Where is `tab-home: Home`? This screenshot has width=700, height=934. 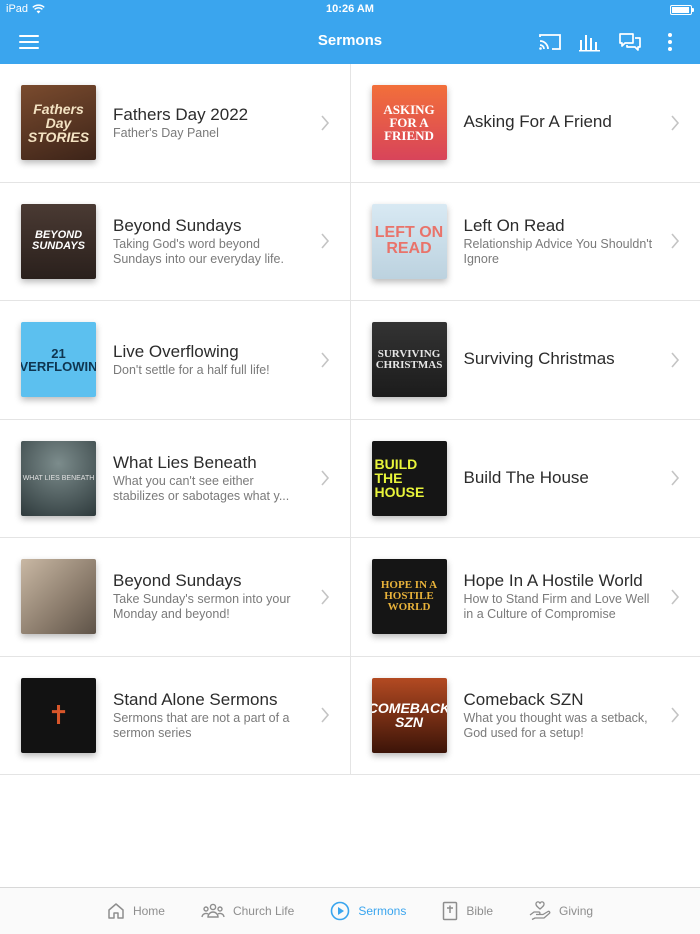
tab-home: Home is located at coordinates (136, 911).